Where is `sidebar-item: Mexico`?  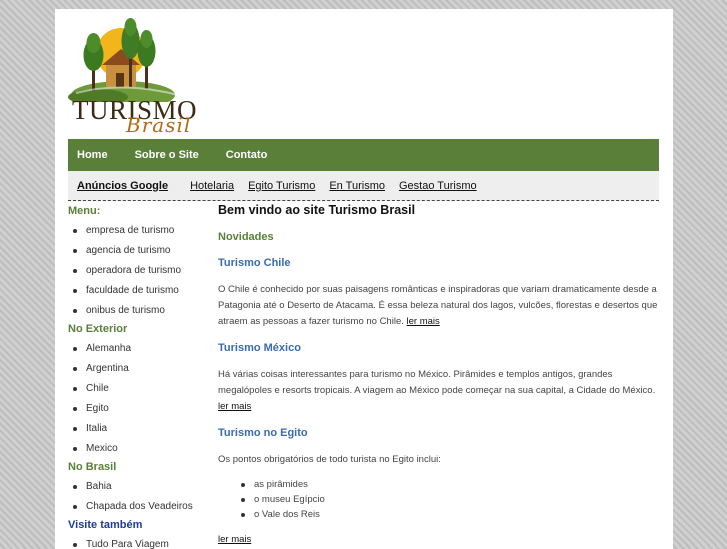 sidebar-item: Mexico is located at coordinates (138, 449).